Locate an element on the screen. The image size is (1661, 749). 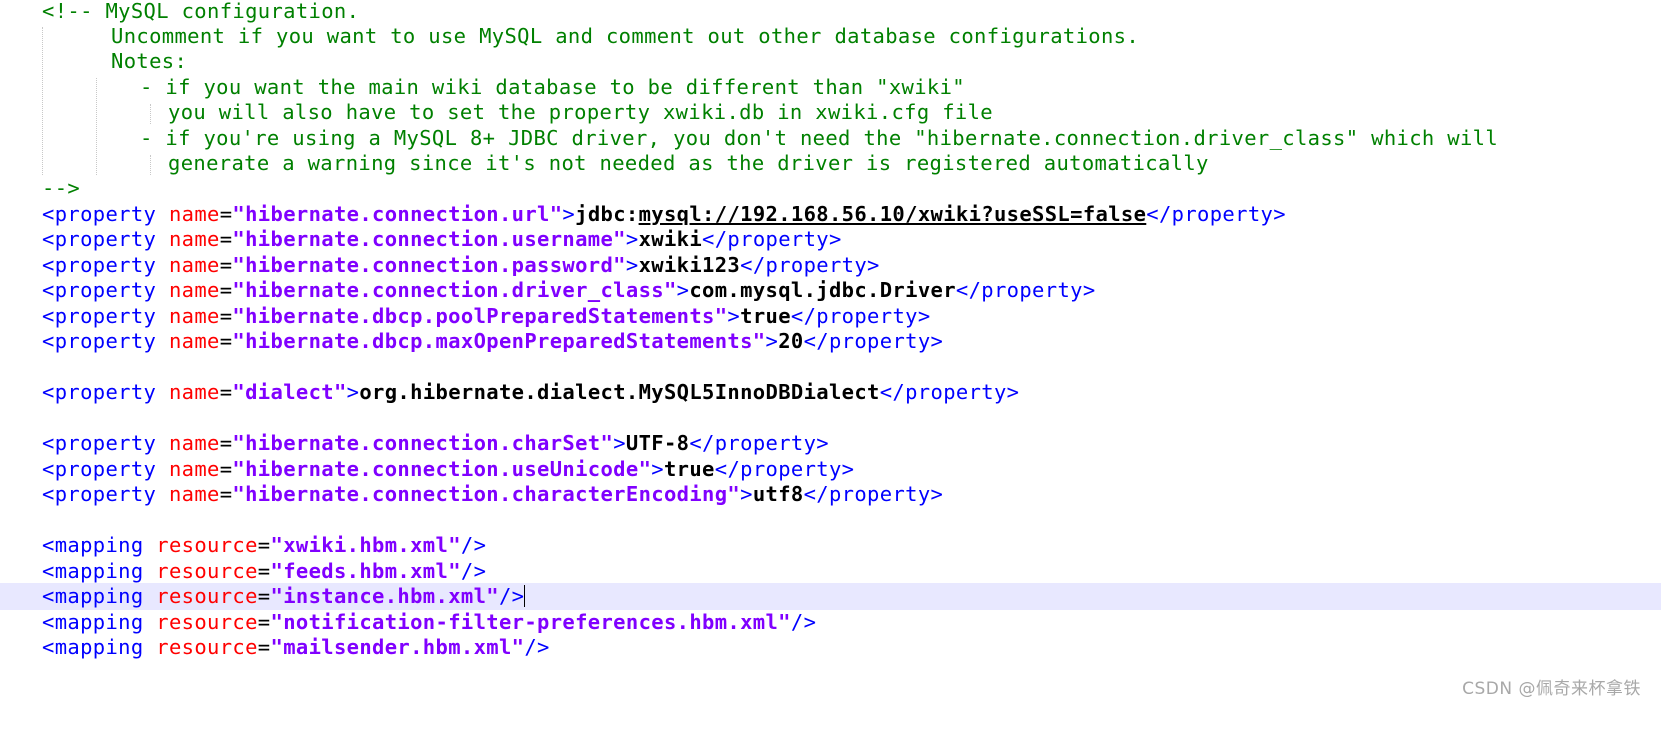
code-line-current: <mapping resource="instance.hbm.xml"/> is located at coordinates (830, 596).